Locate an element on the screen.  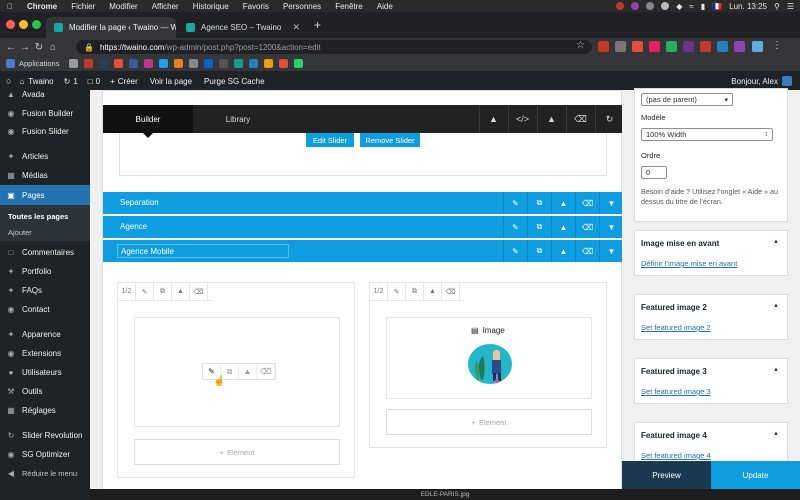
row-title-input is located at coordinates (203, 251).